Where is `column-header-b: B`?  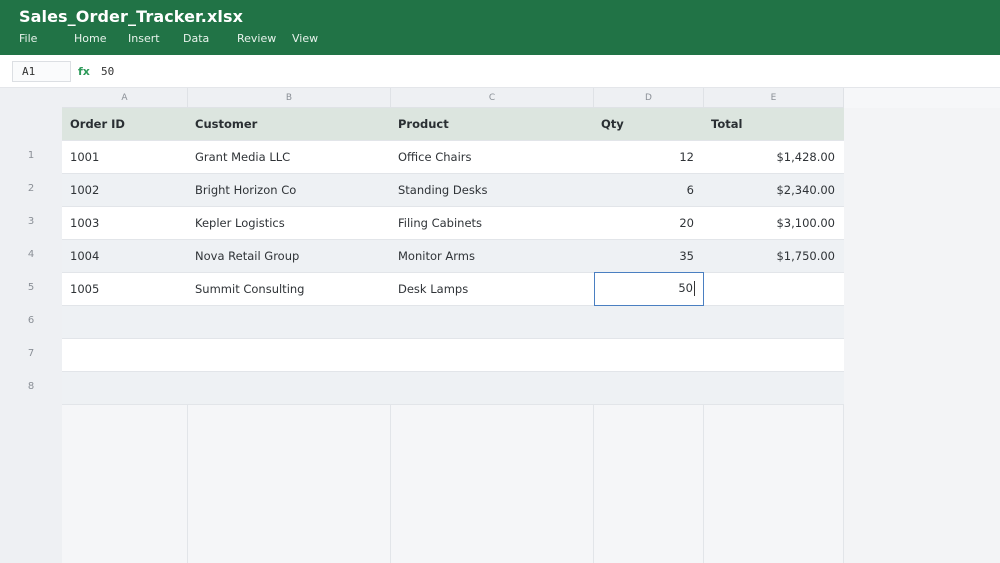
column-header-b: B is located at coordinates (289, 98).